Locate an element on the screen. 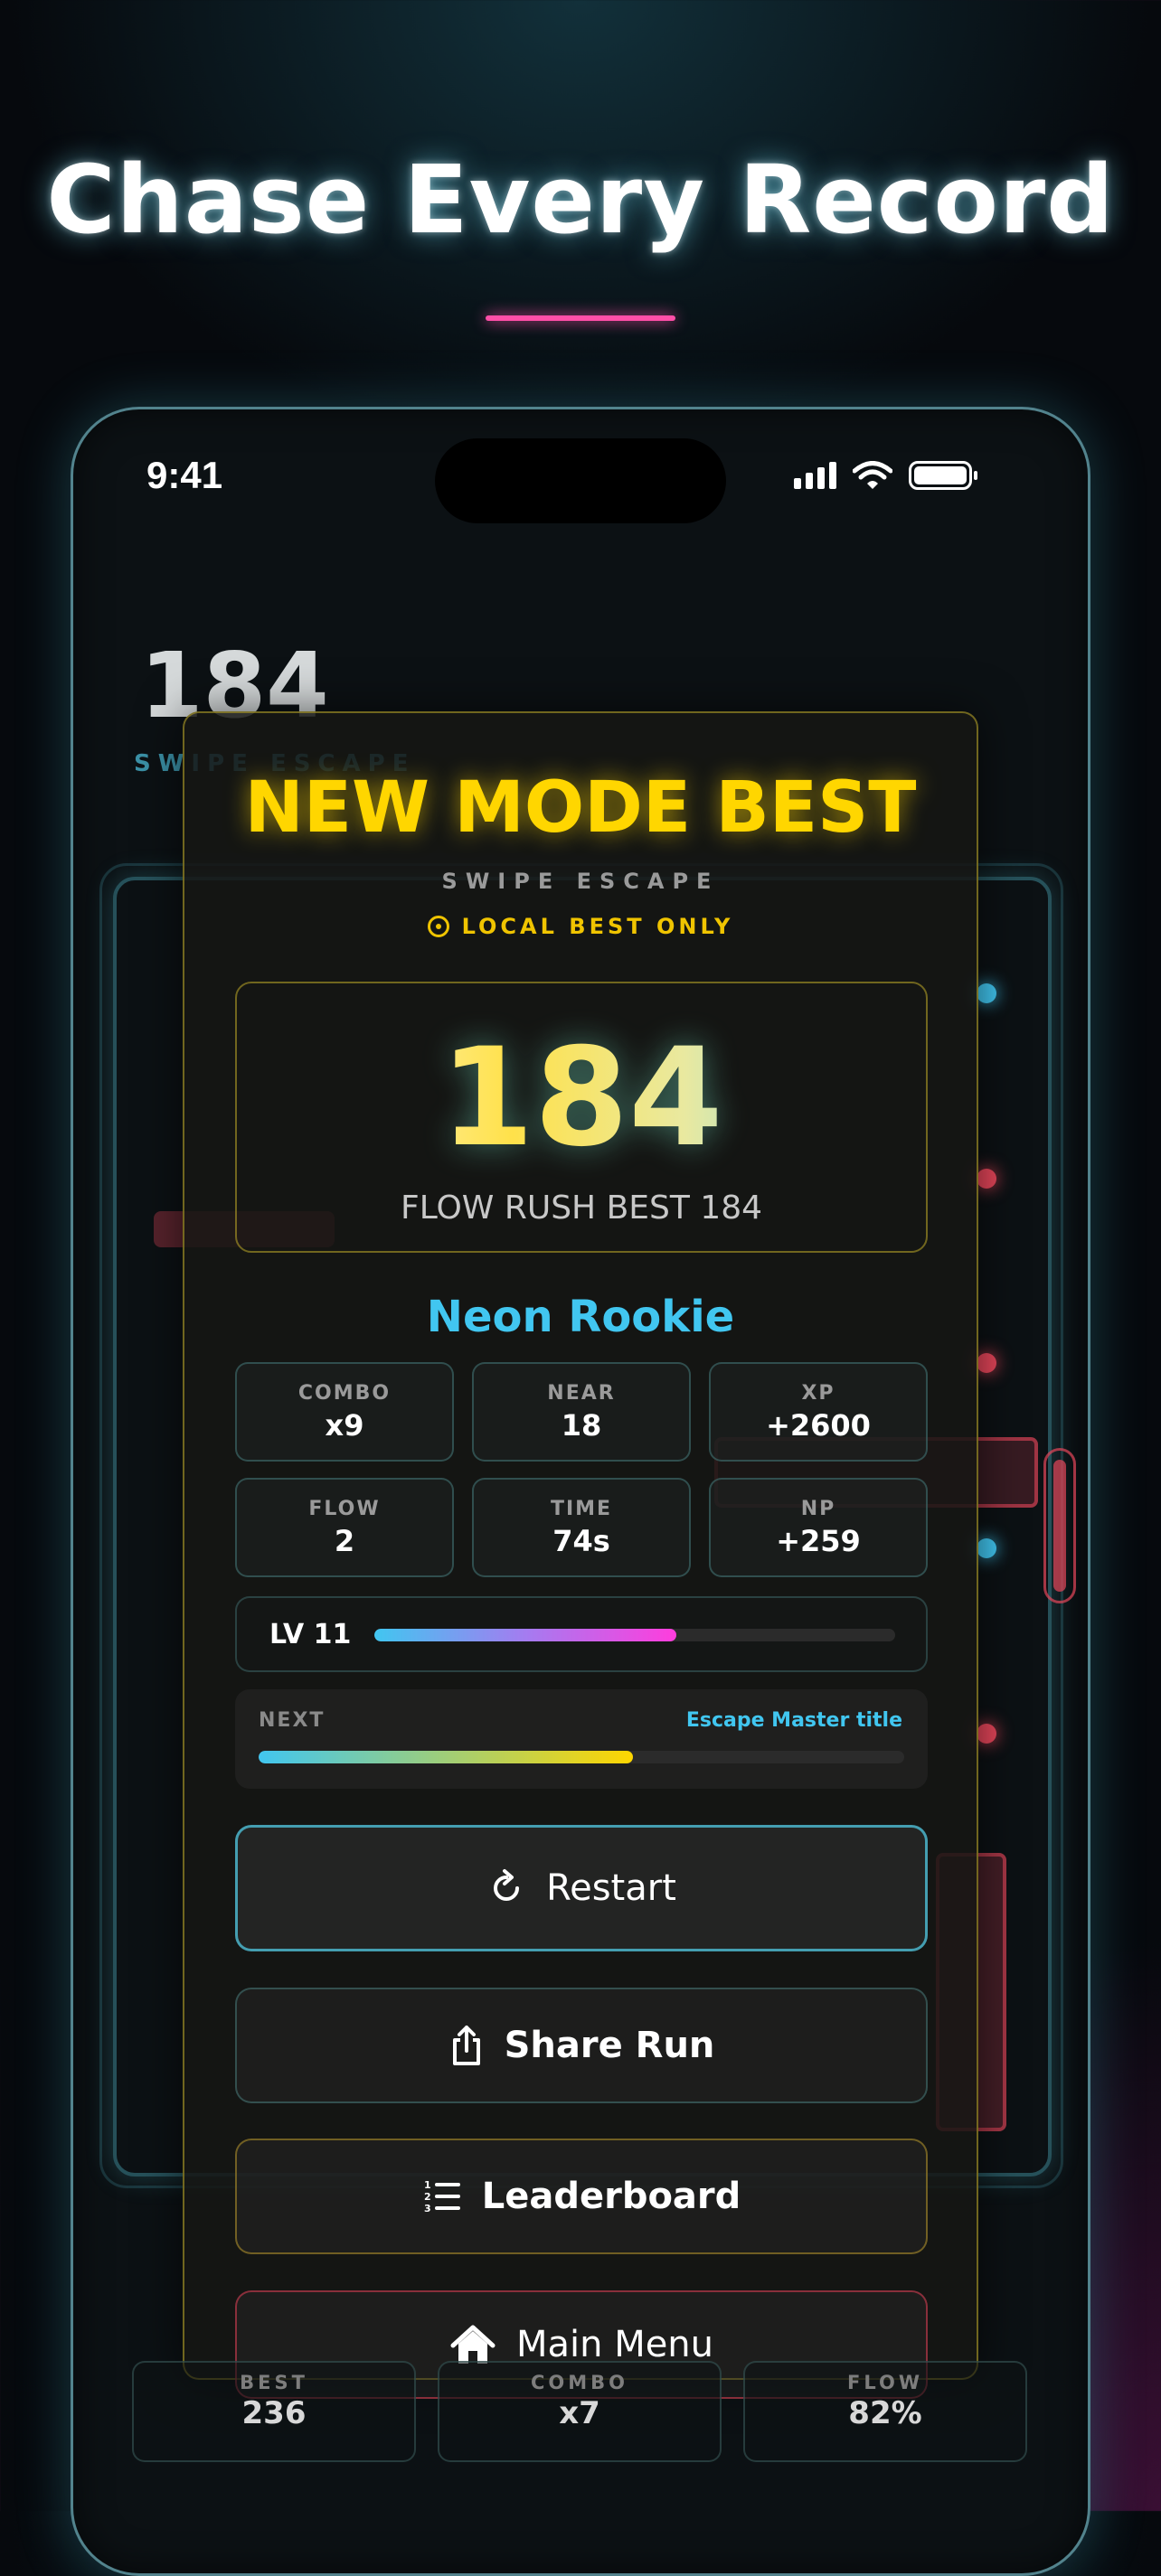 The image size is (1161, 2576). stat-label: TIME is located at coordinates (581, 1509).